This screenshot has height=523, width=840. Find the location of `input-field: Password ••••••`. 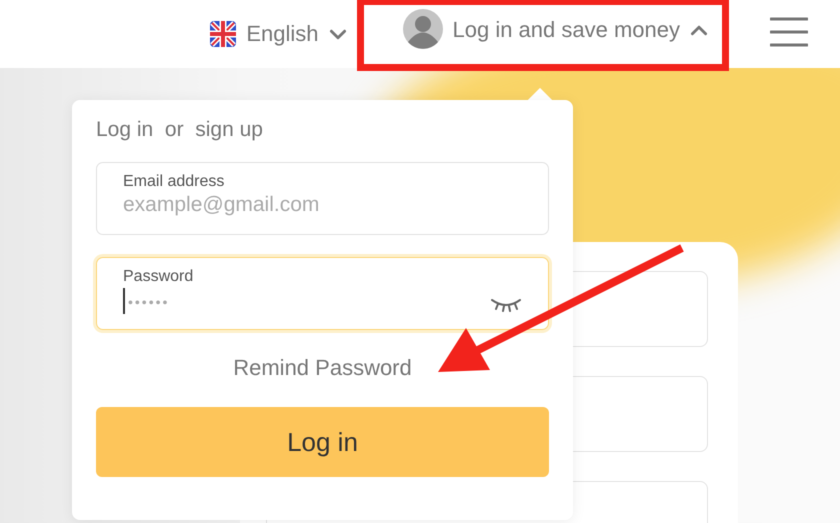

input-field: Password •••••• is located at coordinates (322, 293).